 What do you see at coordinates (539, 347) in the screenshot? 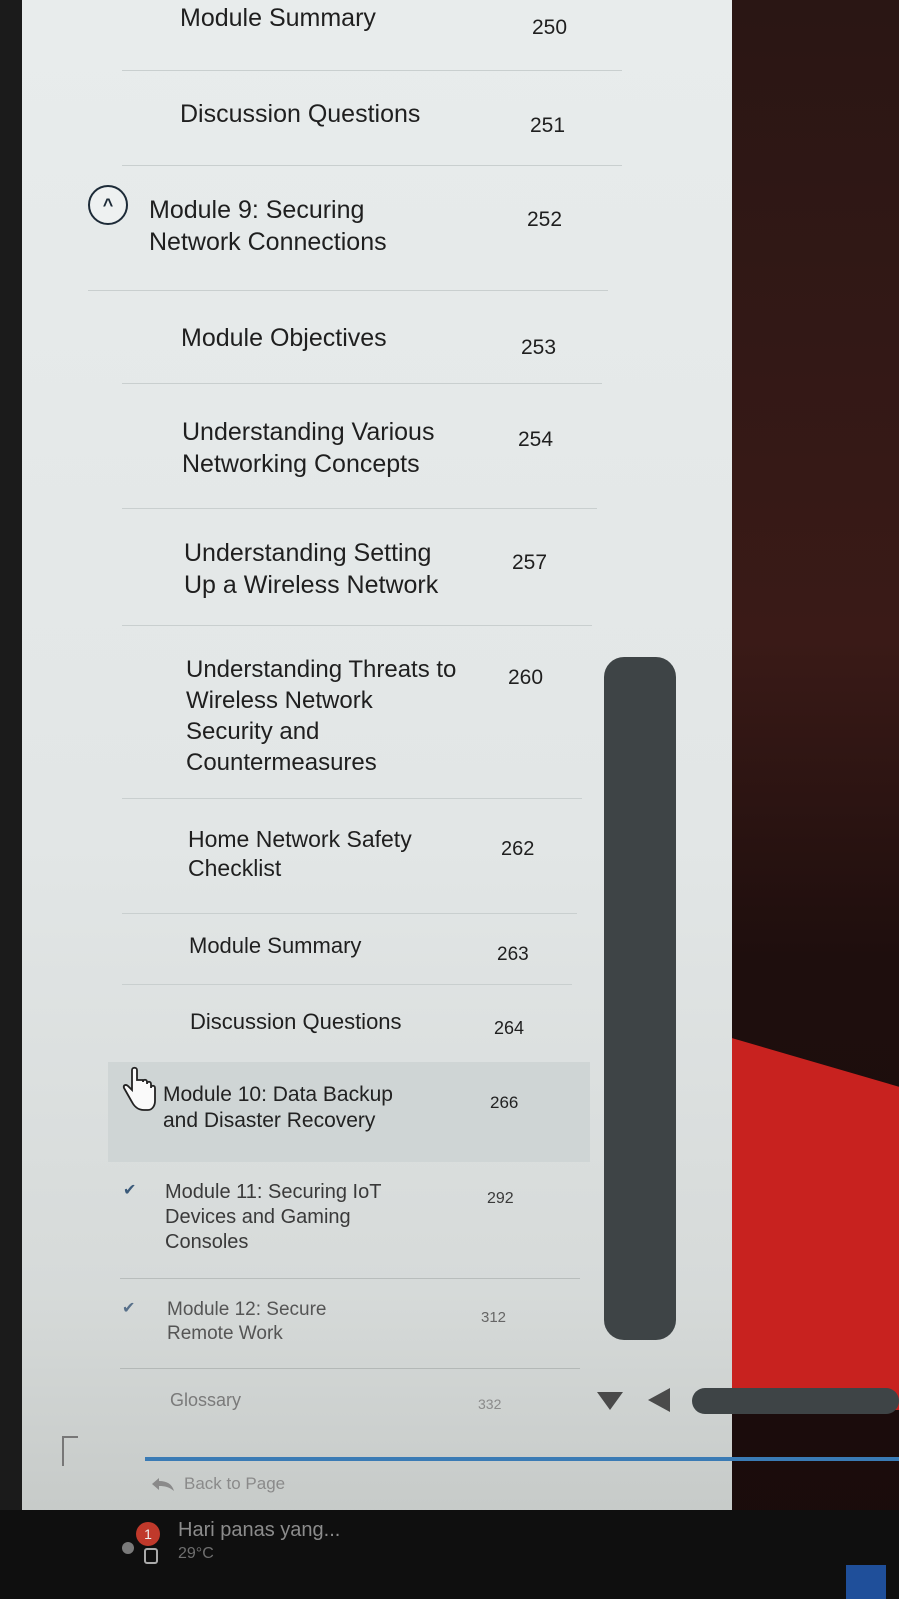
I see `toc-item-page: 253` at bounding box center [539, 347].